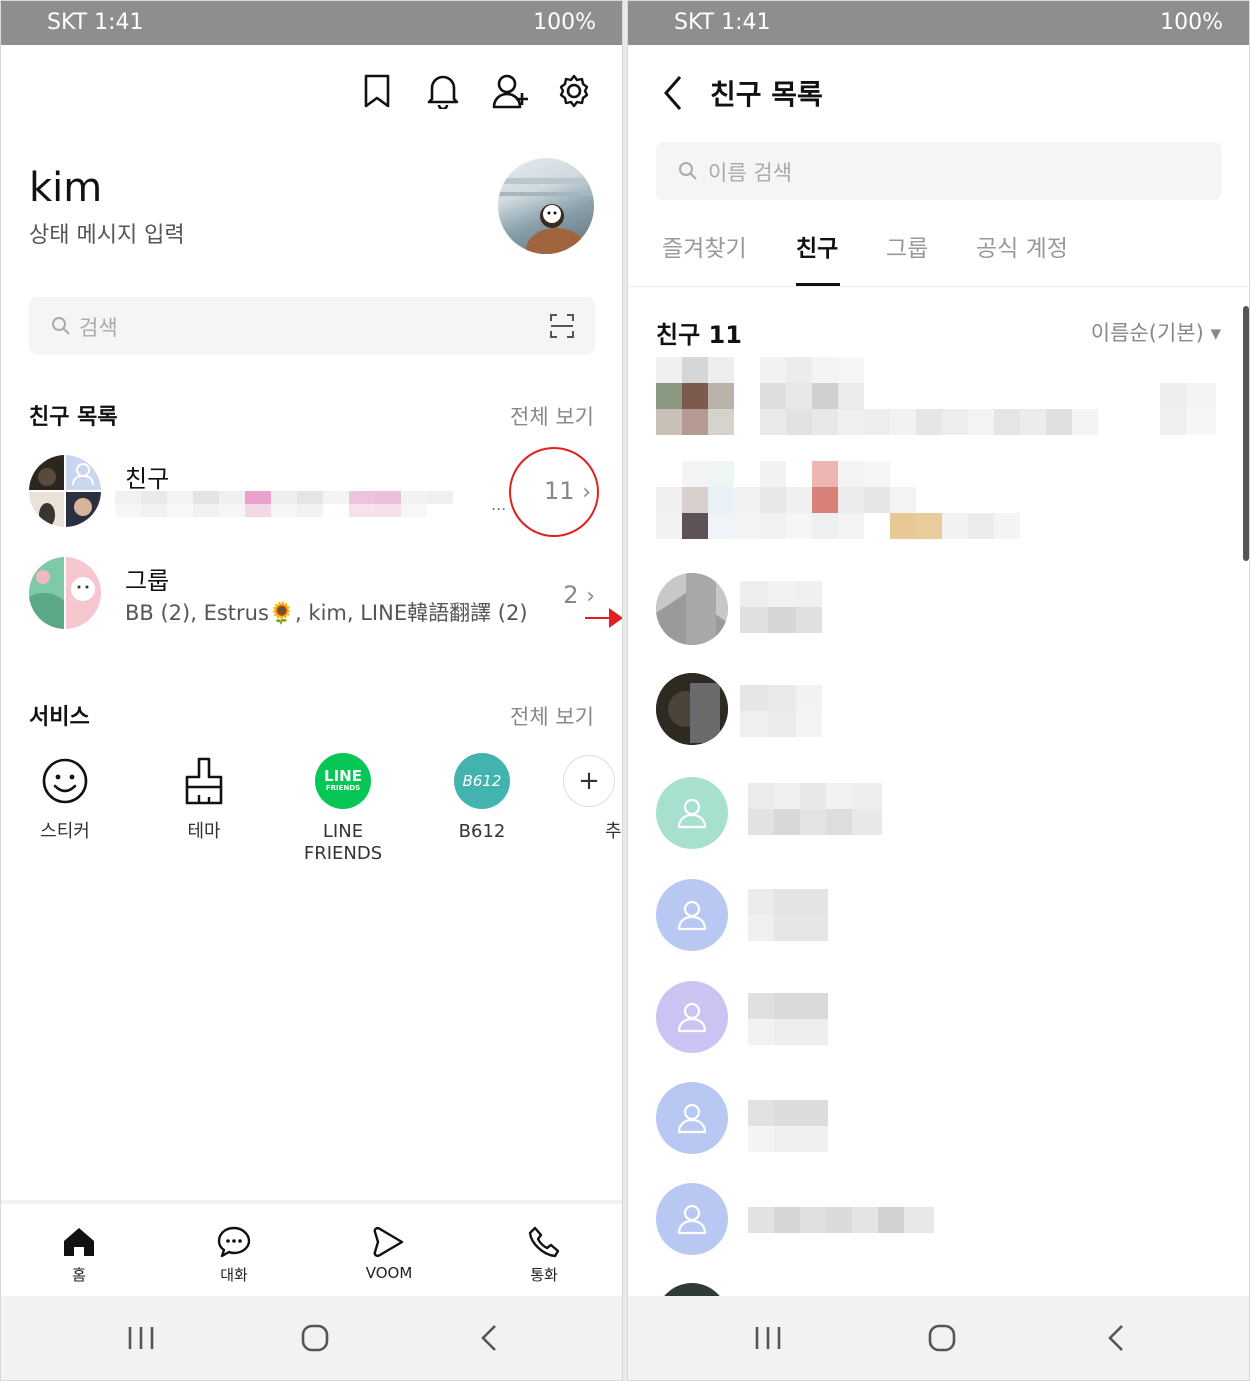 The width and height of the screenshot is (1250, 1381). I want to click on service-label: LINE FRIENDS, so click(343, 842).